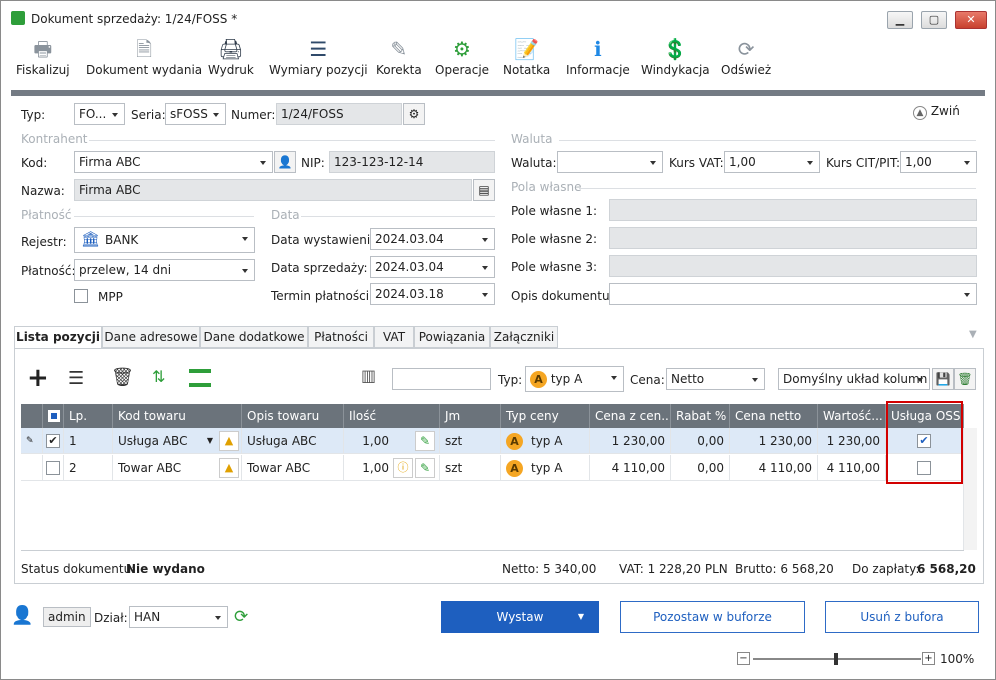 This screenshot has height=680, width=996. I want to click on cell-checkbox: ✔, so click(53, 441).